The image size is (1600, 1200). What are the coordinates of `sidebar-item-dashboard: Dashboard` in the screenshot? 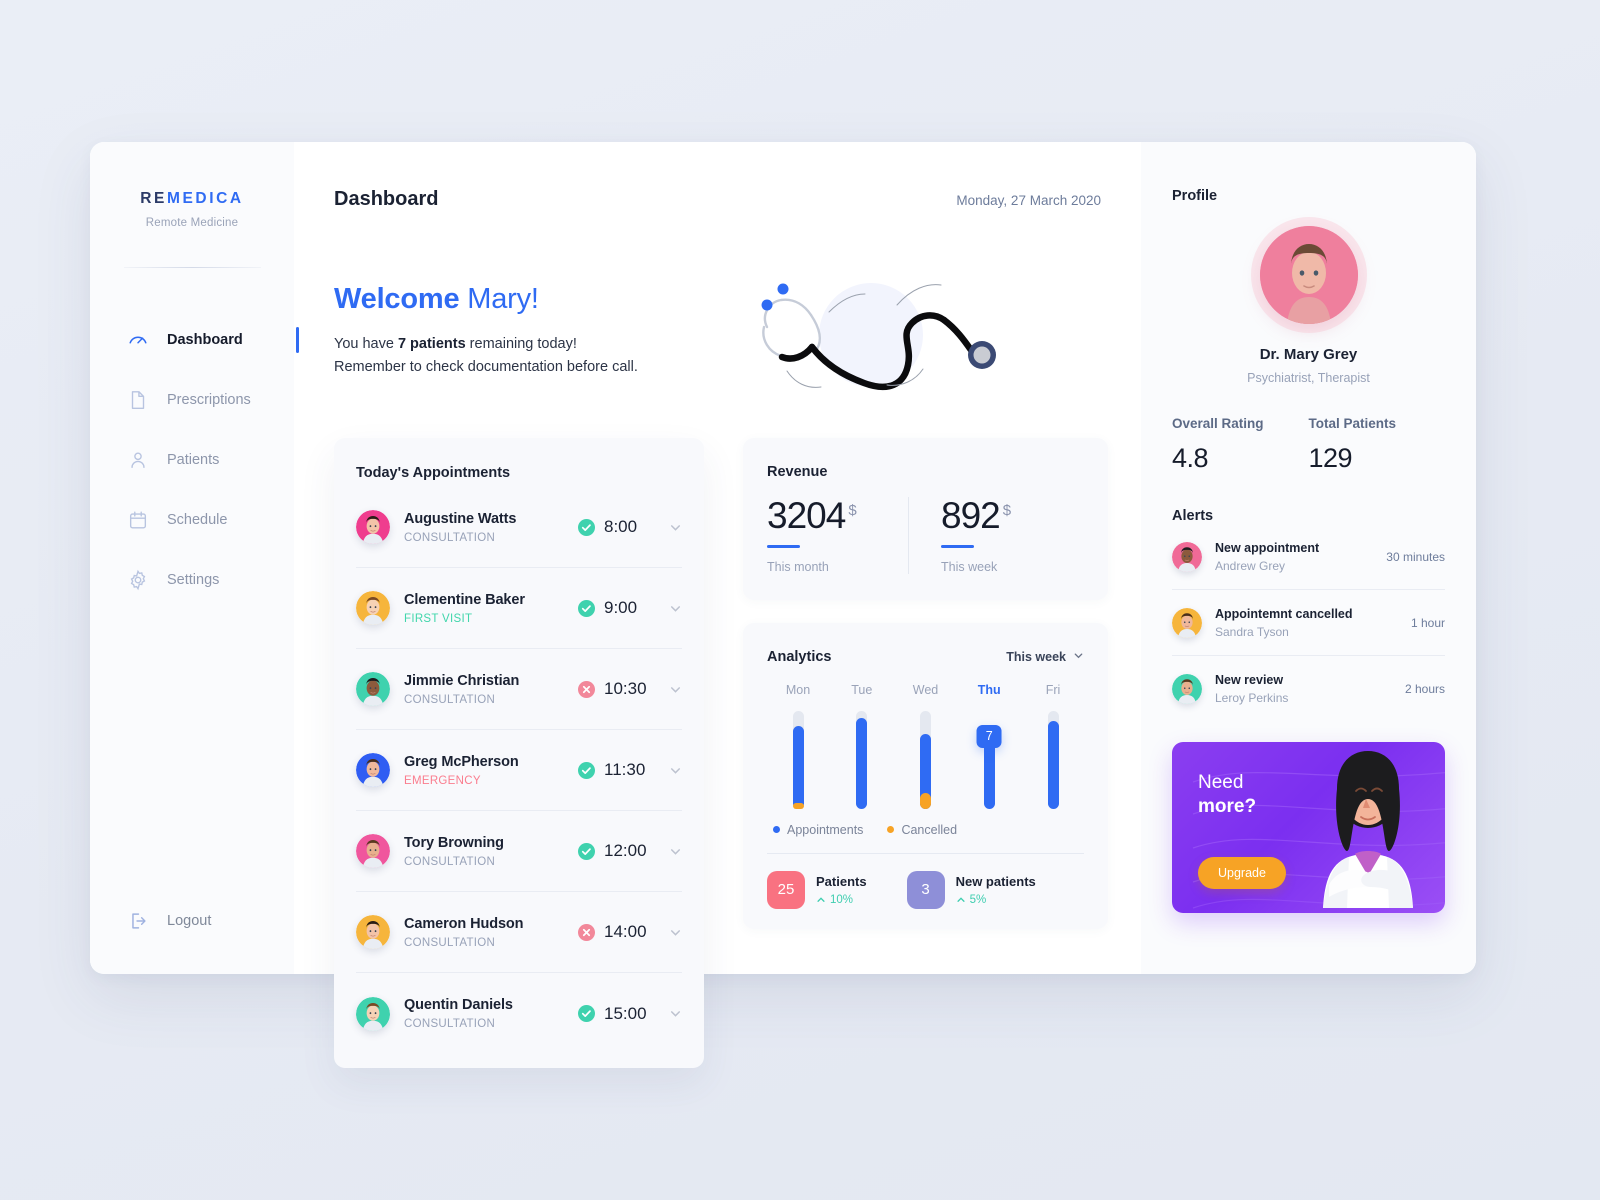 It's located at (194, 340).